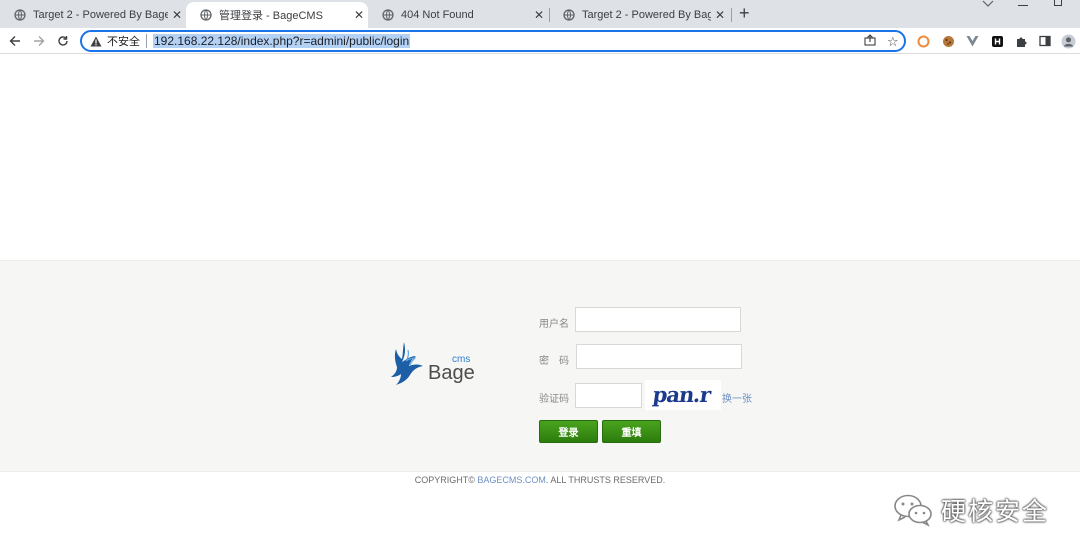  Describe the element at coordinates (123, 42) in the screenshot. I see `security-label: 不安全` at that location.